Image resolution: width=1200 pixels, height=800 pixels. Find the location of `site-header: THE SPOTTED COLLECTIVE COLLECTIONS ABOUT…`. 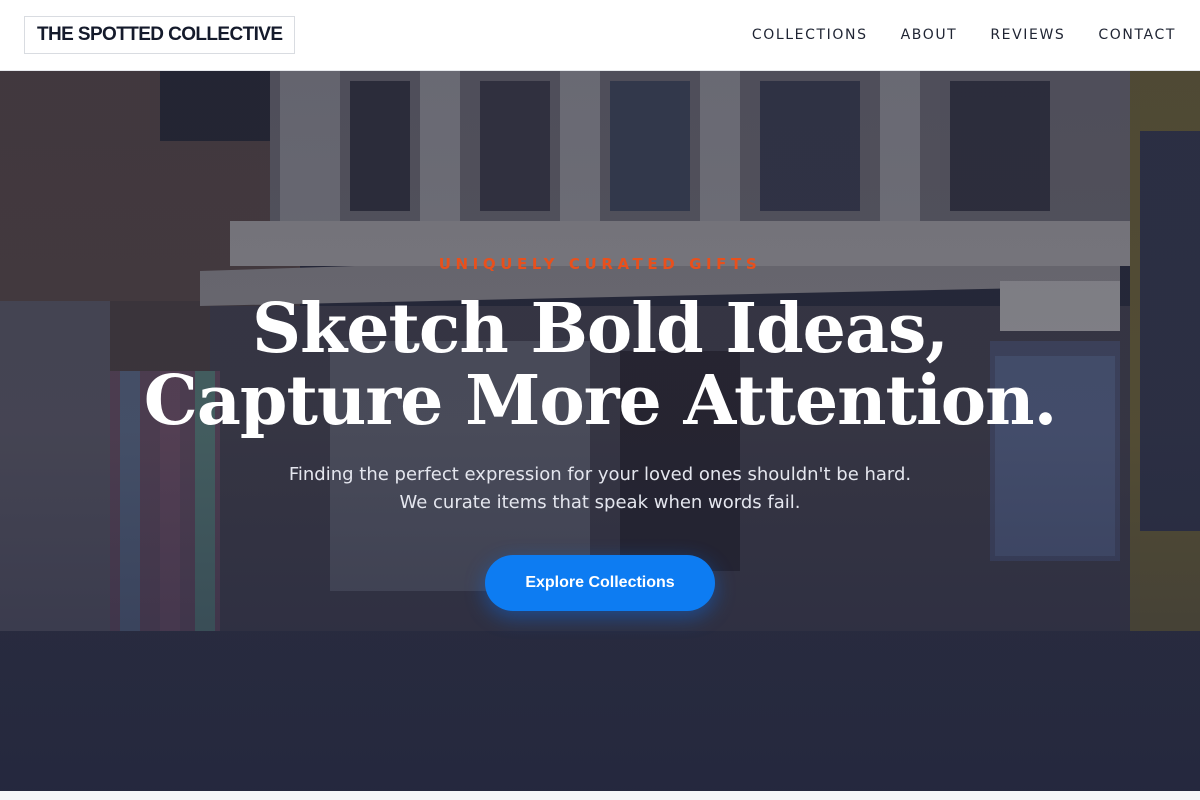

site-header: THE SPOTTED COLLECTIVE COLLECTIONS ABOUT… is located at coordinates (600, 35).